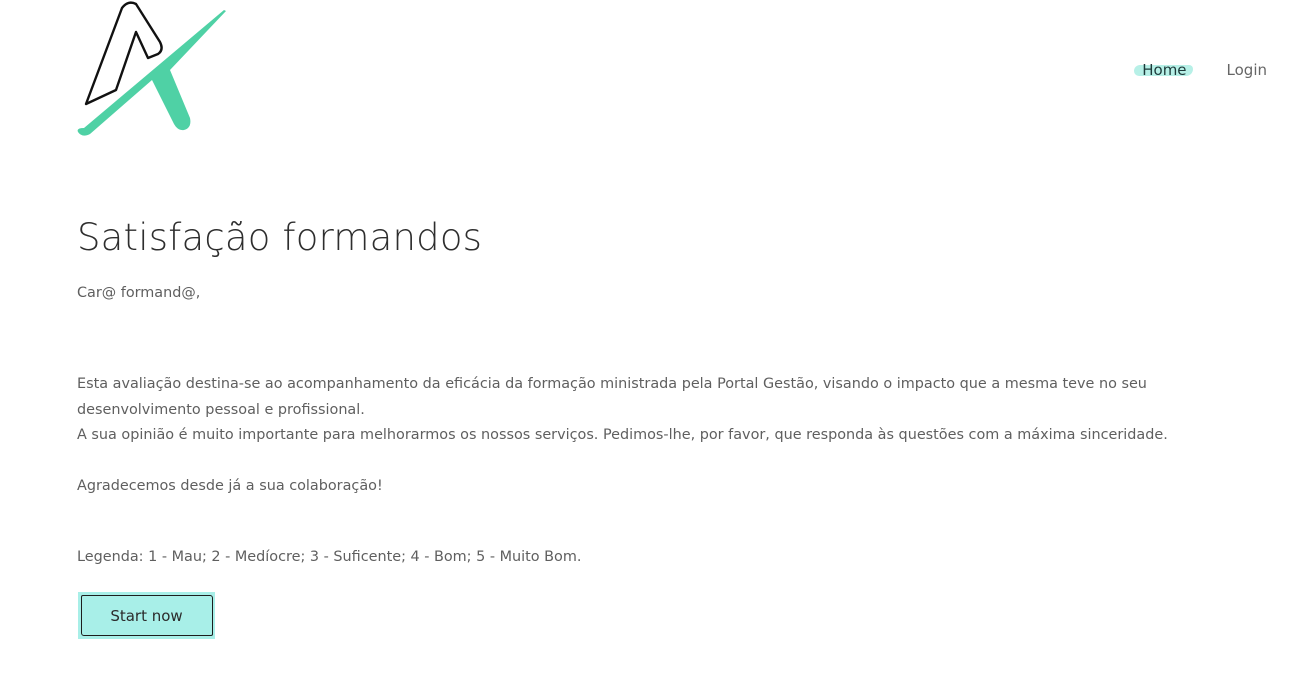  I want to click on thanks-text: Agradecemos desde já a sua colaboração!, so click(230, 486).